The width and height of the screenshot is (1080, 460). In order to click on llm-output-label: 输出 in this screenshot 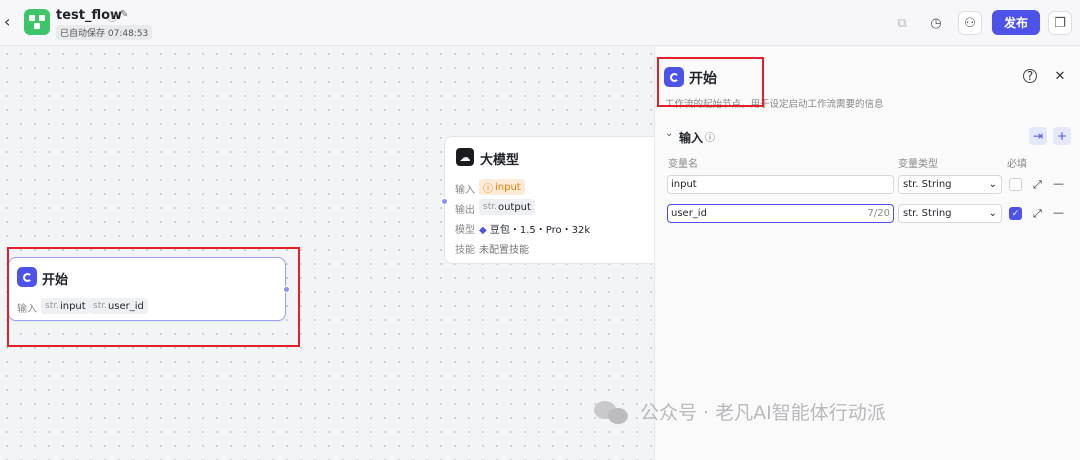, I will do `click(465, 210)`.